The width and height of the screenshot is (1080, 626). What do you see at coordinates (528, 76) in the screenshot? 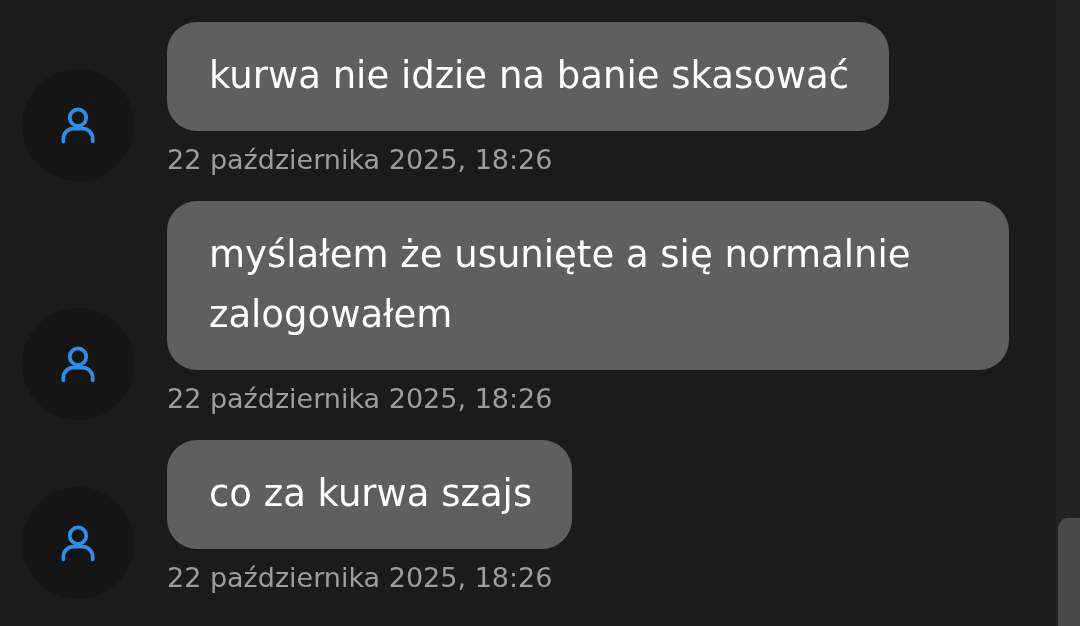
I see `message-bubble: kurwa nie idzie na banie skasować` at bounding box center [528, 76].